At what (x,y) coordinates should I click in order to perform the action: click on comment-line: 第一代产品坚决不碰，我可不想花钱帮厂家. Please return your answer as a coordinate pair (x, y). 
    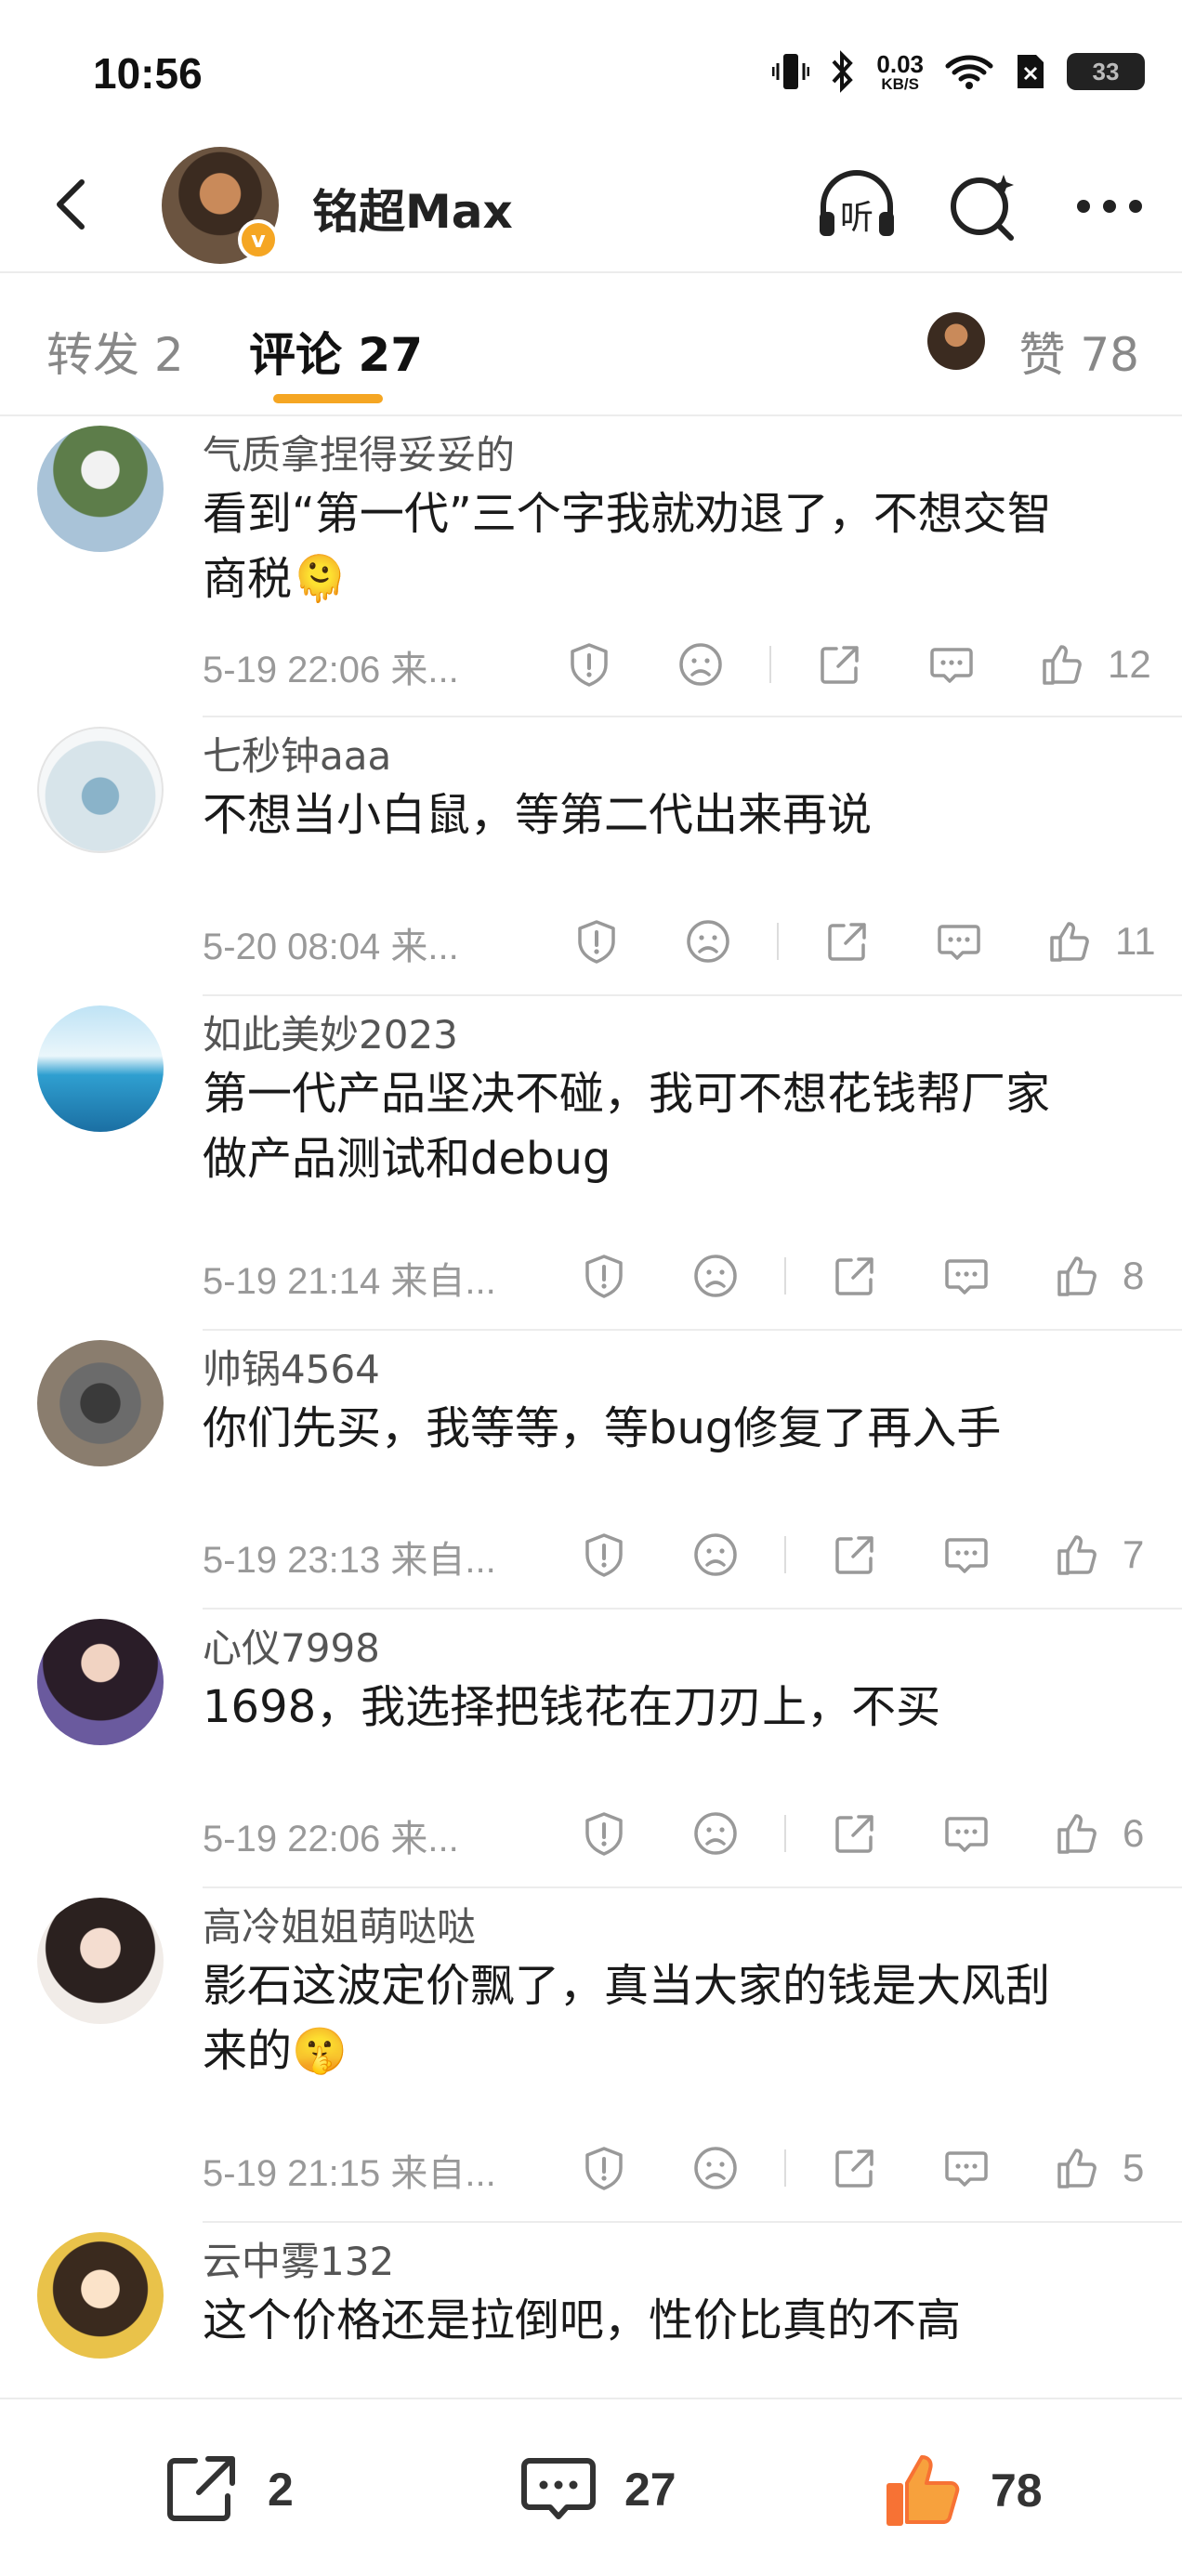
    Looking at the image, I should click on (627, 1094).